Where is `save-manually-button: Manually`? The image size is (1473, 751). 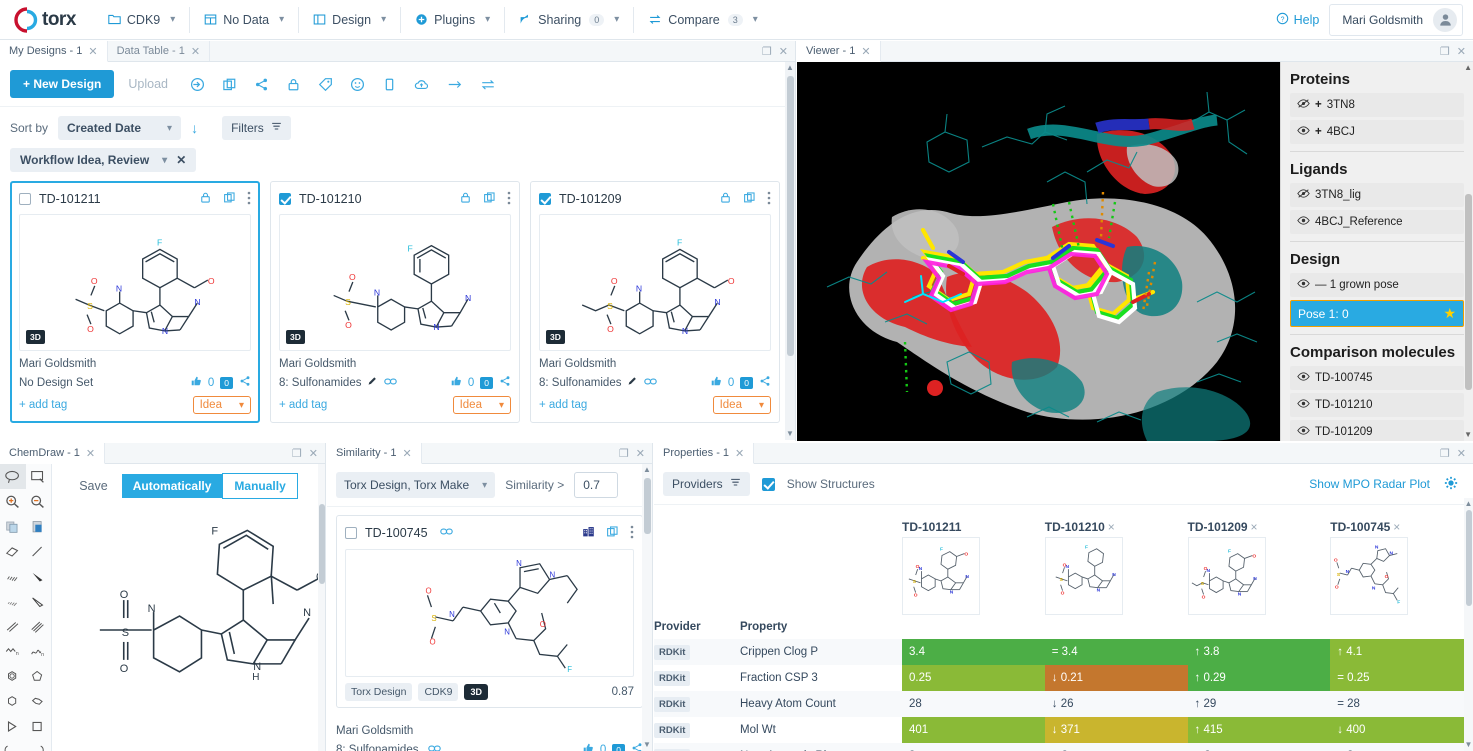 save-manually-button: Manually is located at coordinates (260, 486).